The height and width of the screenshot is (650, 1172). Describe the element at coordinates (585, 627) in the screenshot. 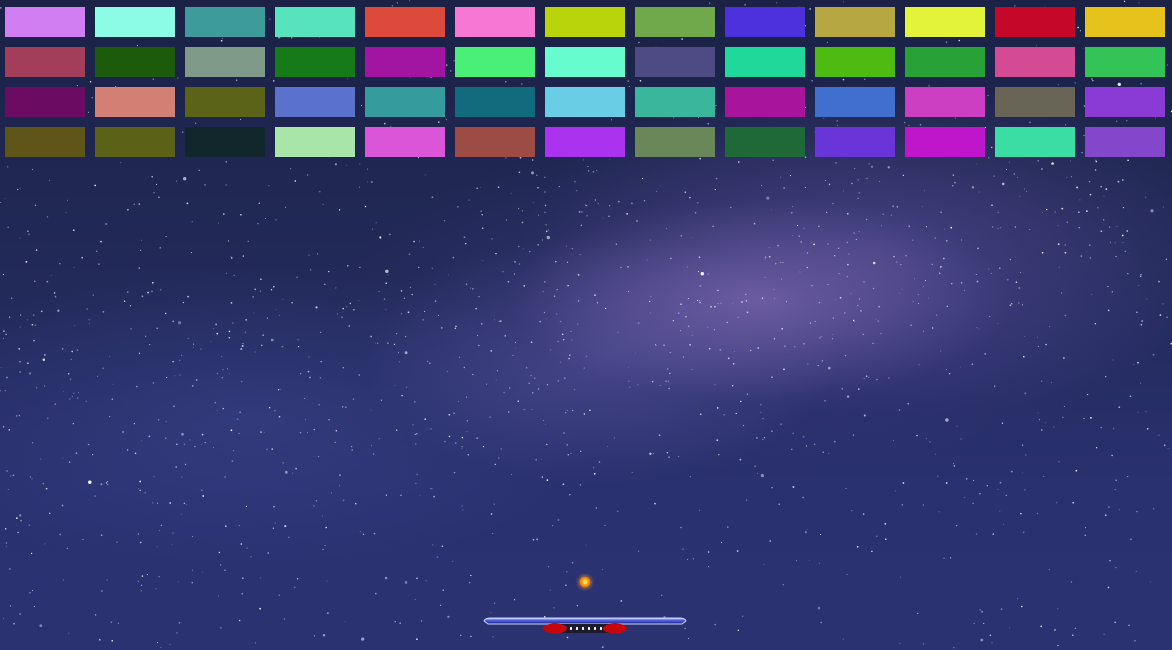

I see `paddle` at that location.